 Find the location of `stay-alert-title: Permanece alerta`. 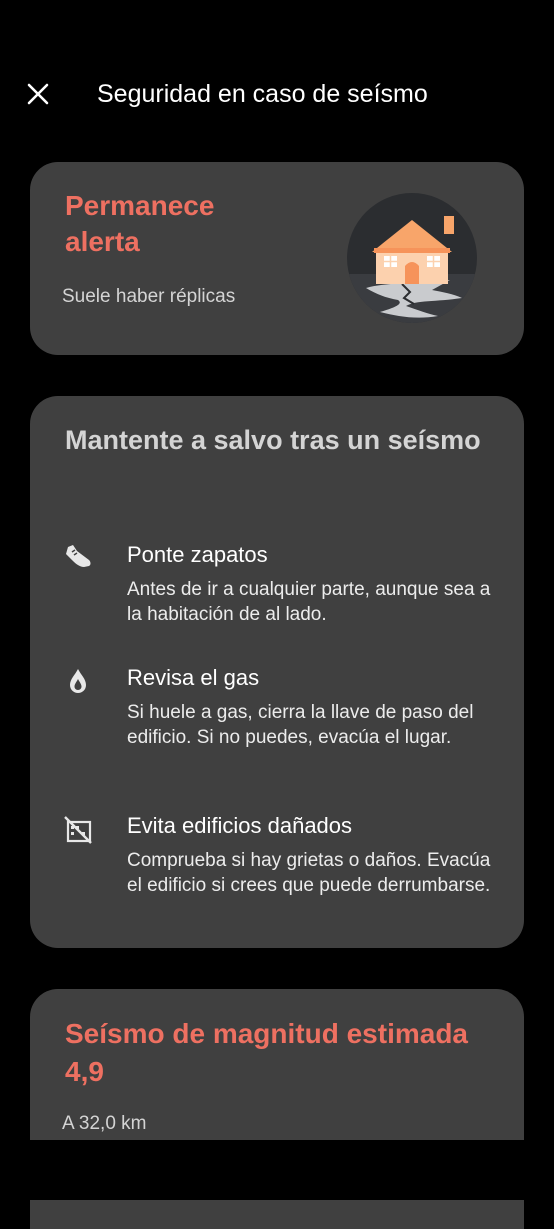

stay-alert-title: Permanece alerta is located at coordinates (140, 223).